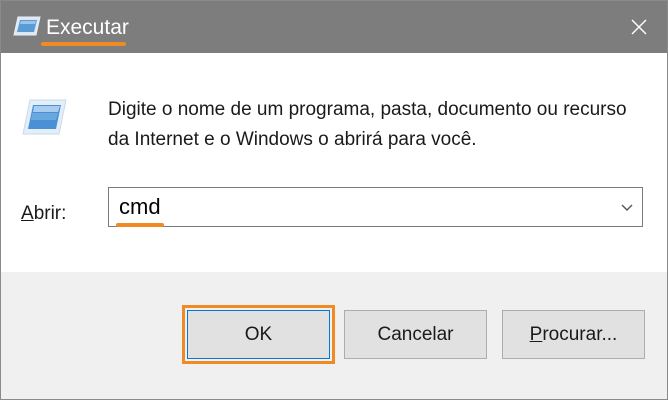  Describe the element at coordinates (50, 213) in the screenshot. I see `open-label-text: brir:` at that location.